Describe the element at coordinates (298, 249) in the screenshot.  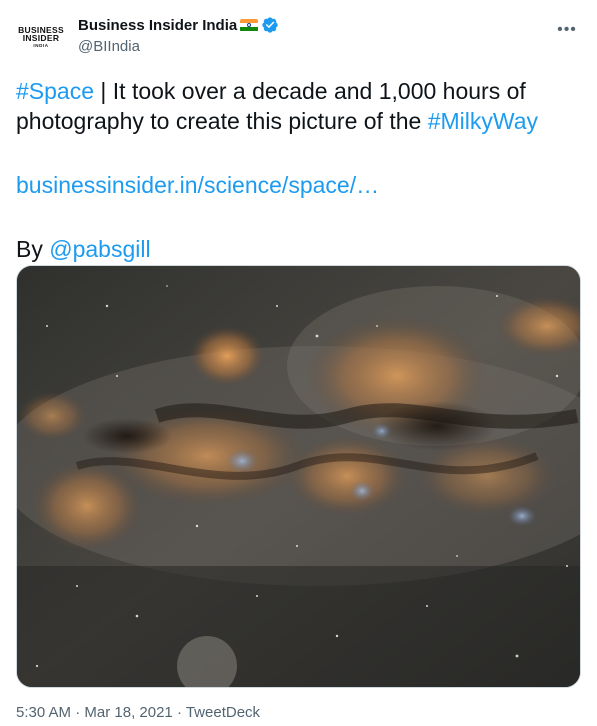
I see `credit-paragraph: By @pabsgill` at that location.